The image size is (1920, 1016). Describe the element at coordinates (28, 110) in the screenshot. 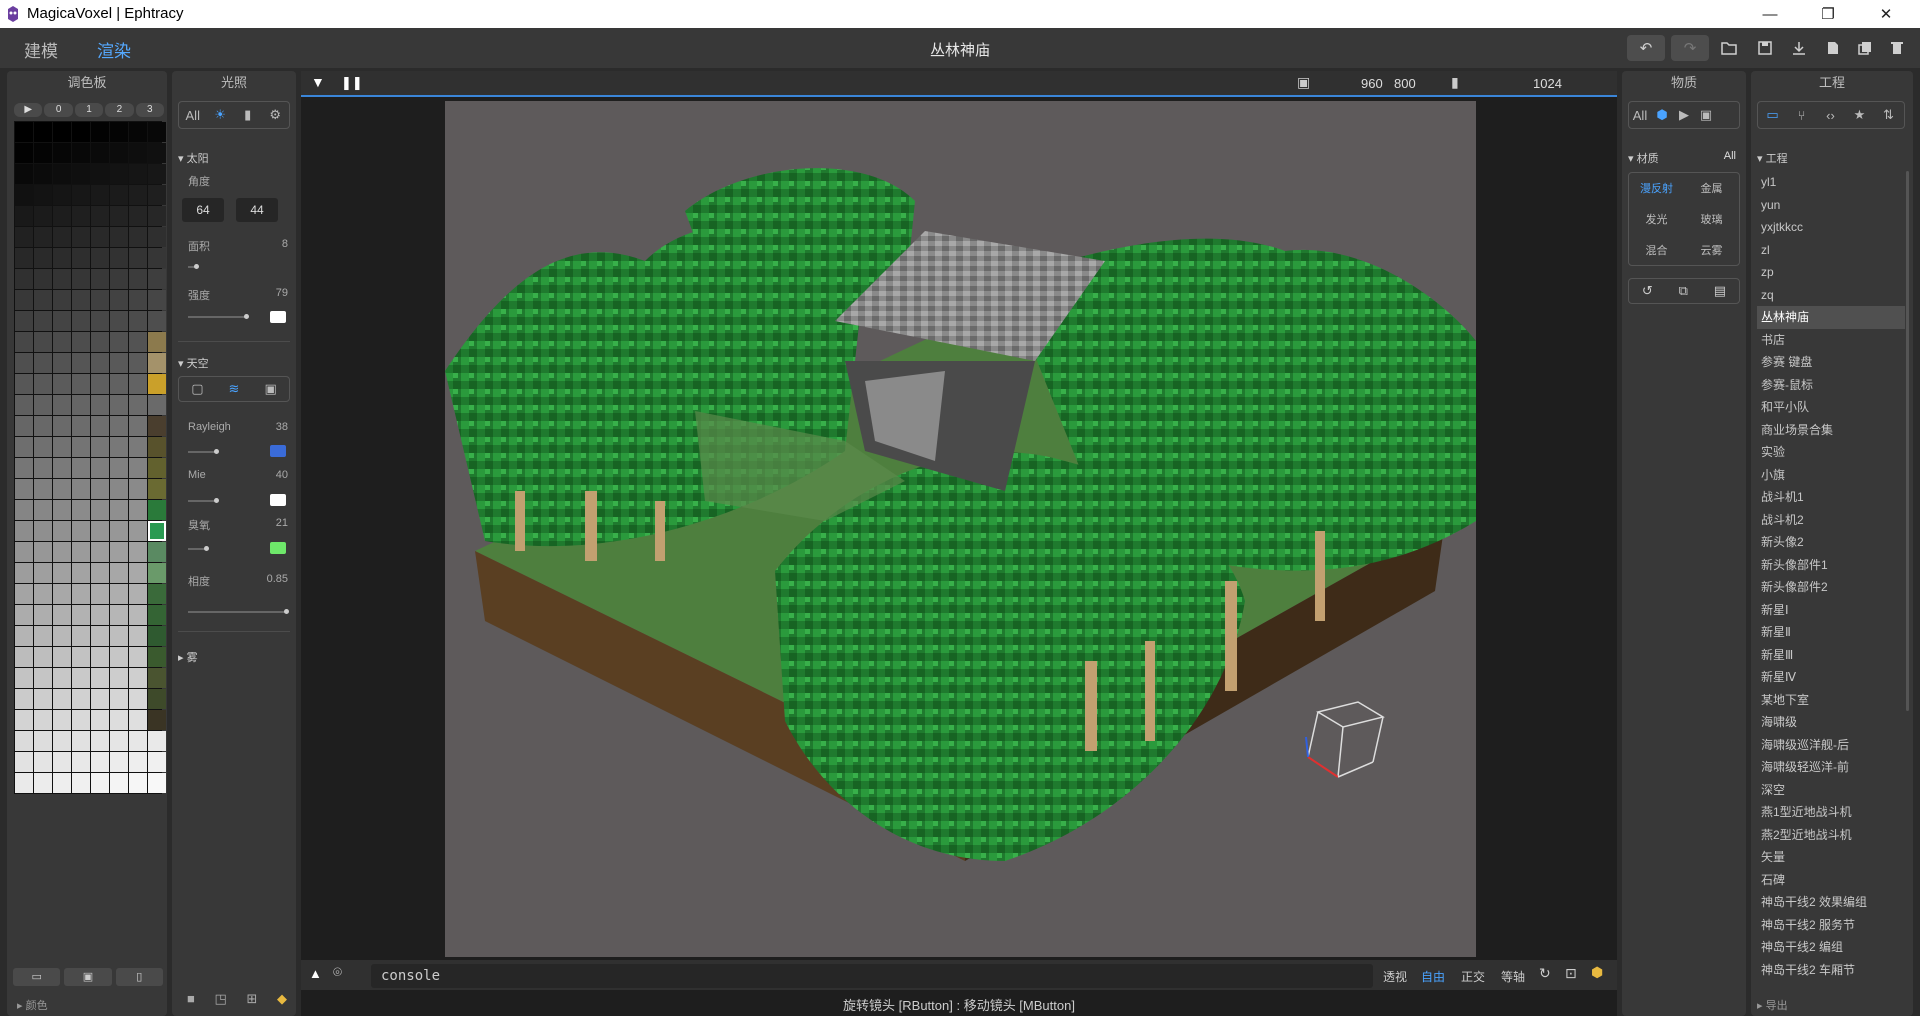

I see `palette-tab-play: ▶` at that location.